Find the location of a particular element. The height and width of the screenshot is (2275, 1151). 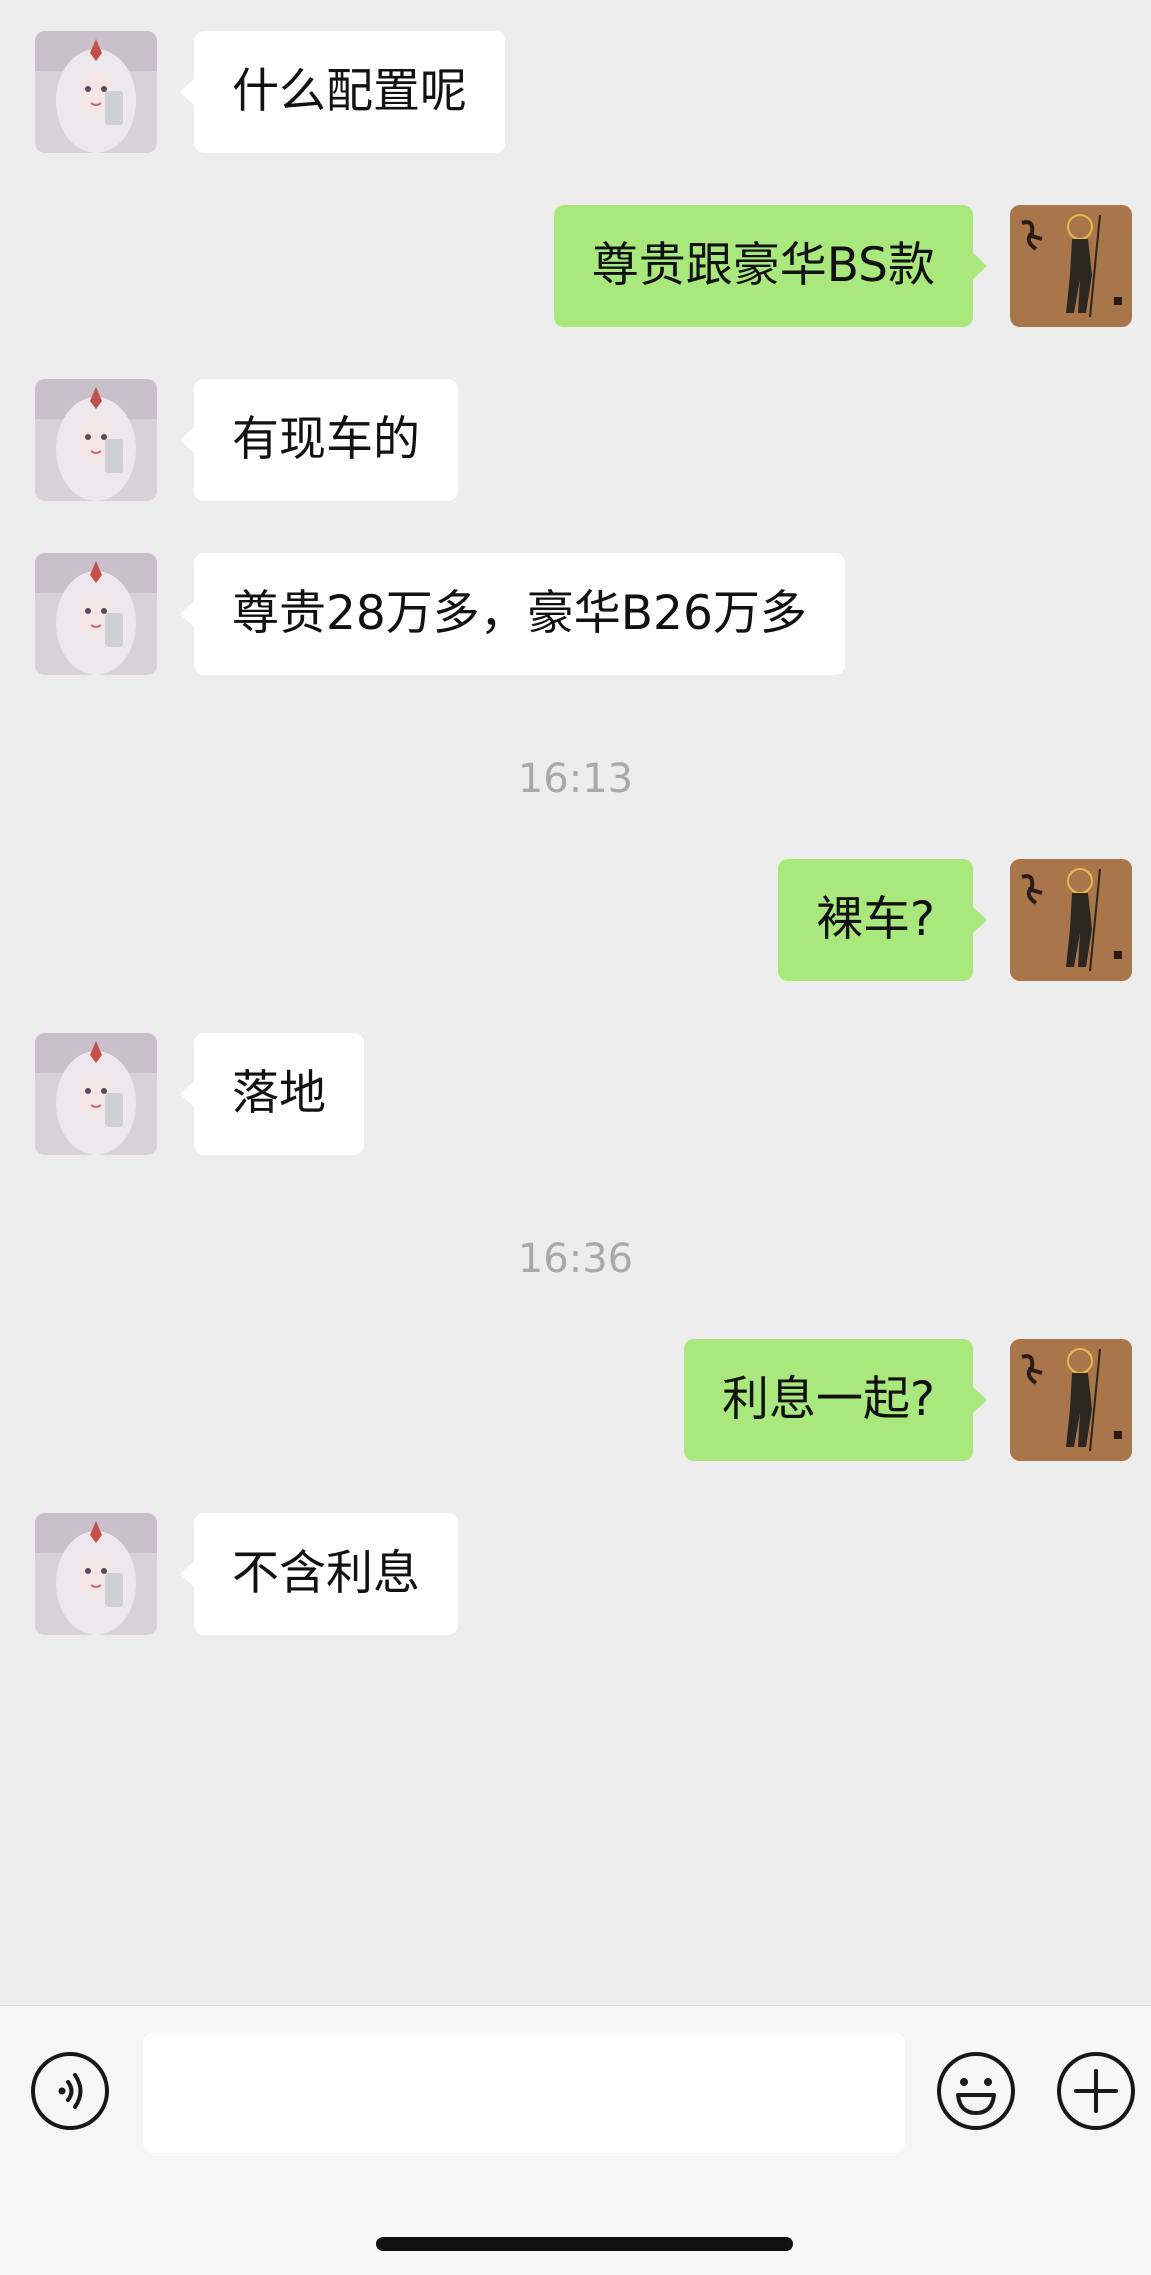

more-button is located at coordinates (1096, 2091).